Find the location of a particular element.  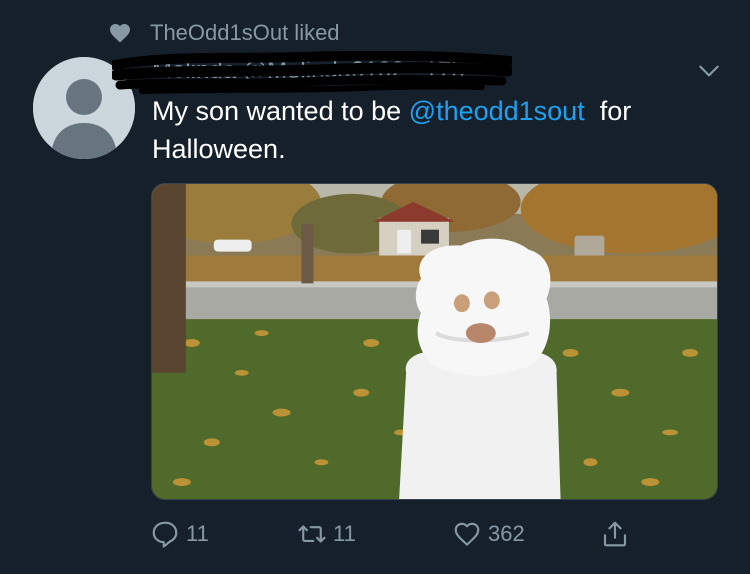

chevron-down-icon is located at coordinates (709, 71).